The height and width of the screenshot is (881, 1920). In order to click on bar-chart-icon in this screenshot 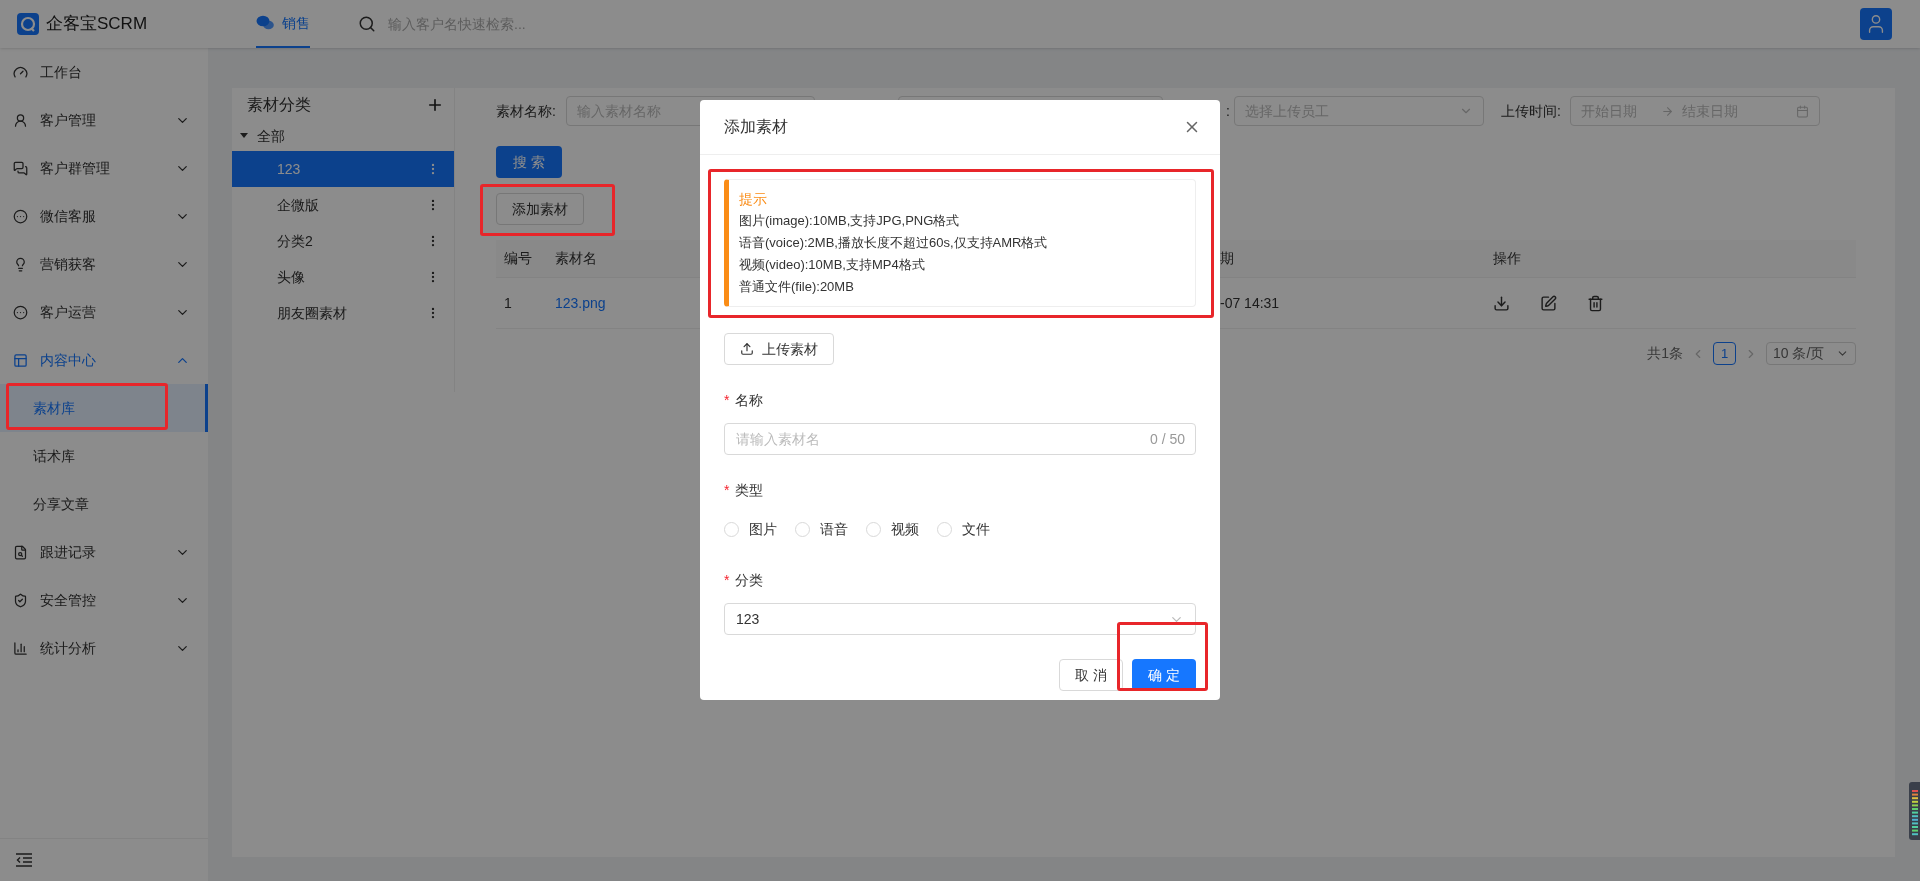, I will do `click(20, 648)`.